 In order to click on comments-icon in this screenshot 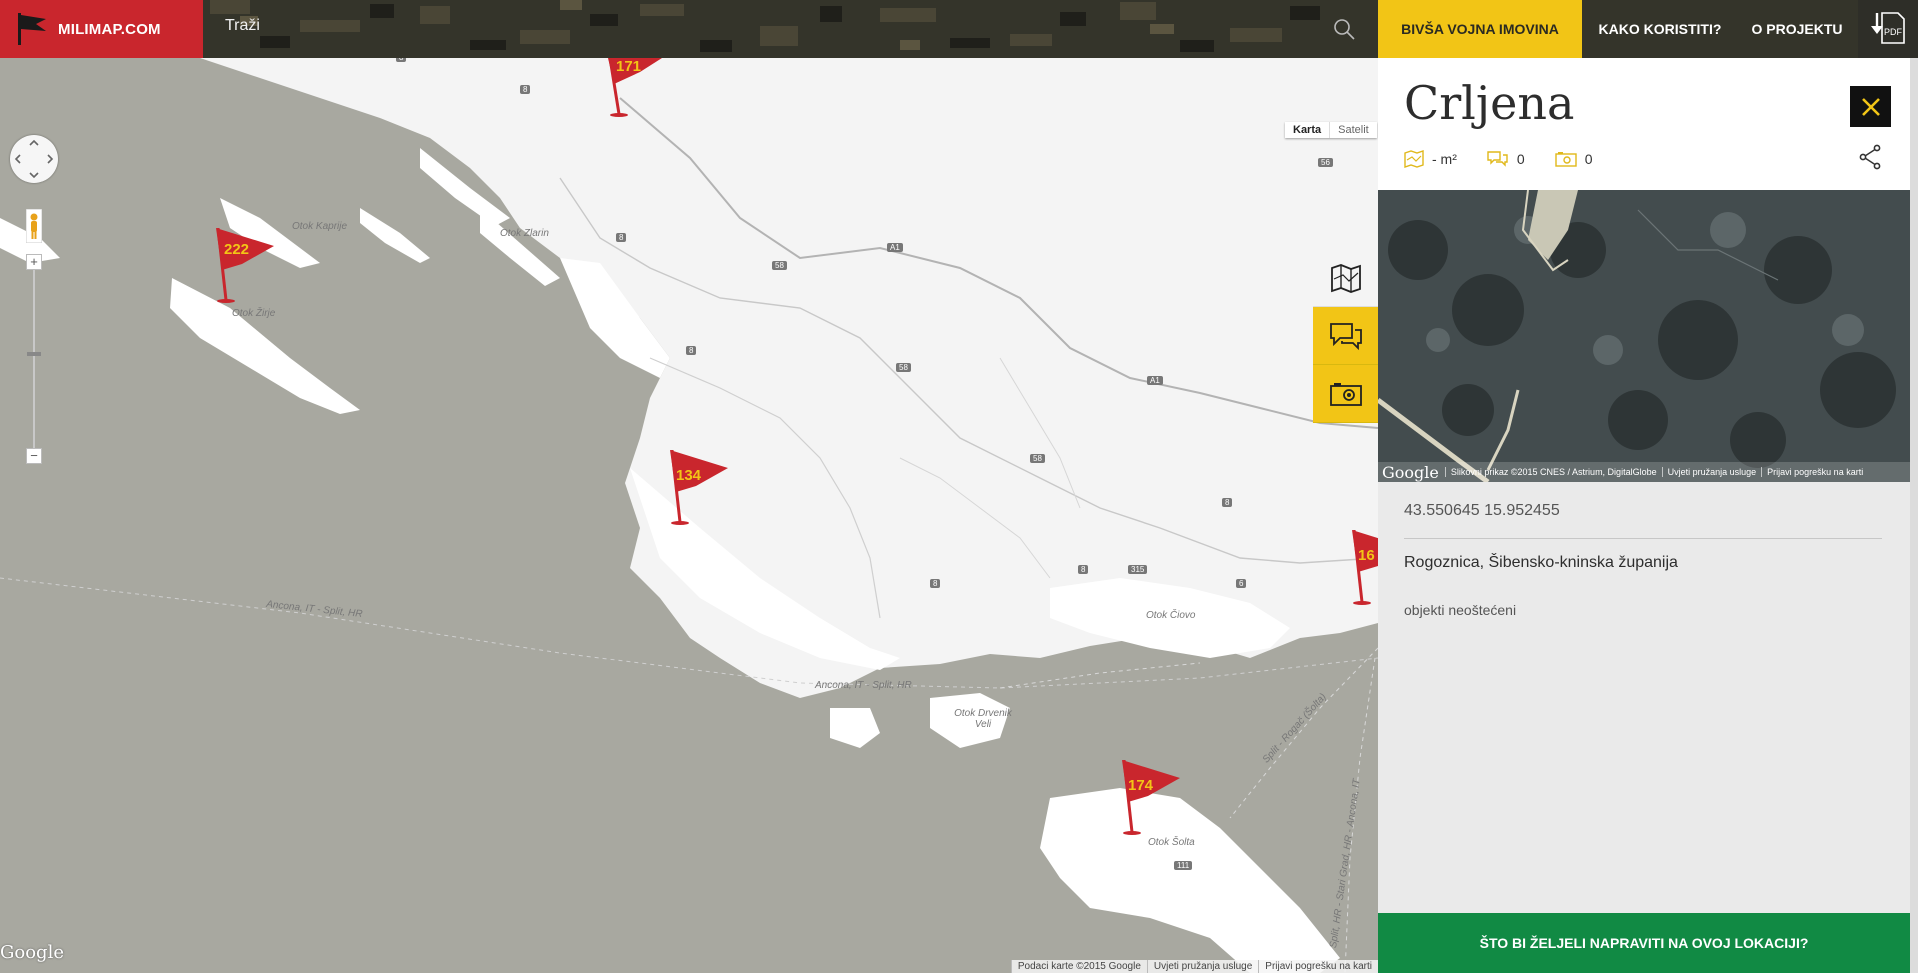, I will do `click(1345, 336)`.